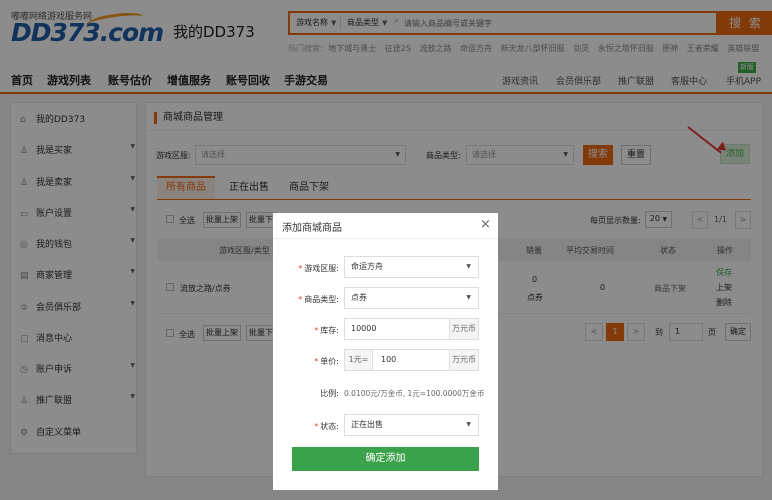  I want to click on modal-status-select: 正在出售 ▼, so click(411, 425).